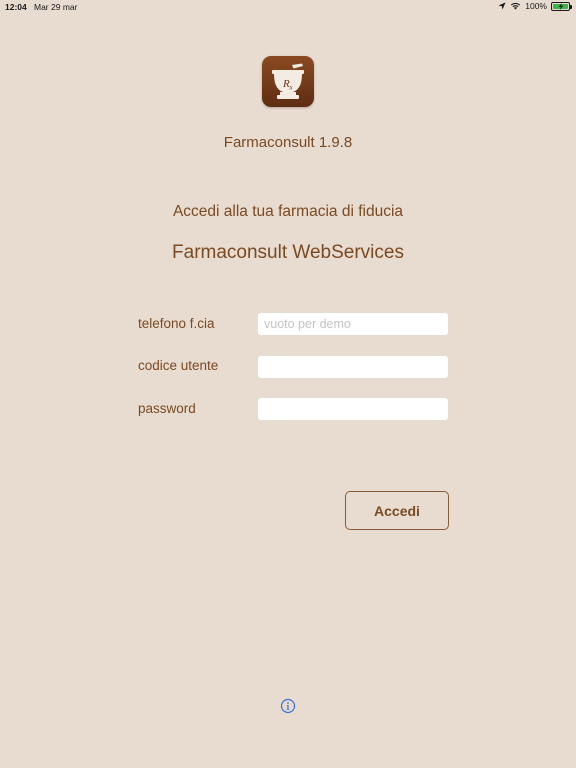 Image resolution: width=576 pixels, height=768 pixels. Describe the element at coordinates (176, 323) in the screenshot. I see `phone-label: telefono f.cia` at that location.